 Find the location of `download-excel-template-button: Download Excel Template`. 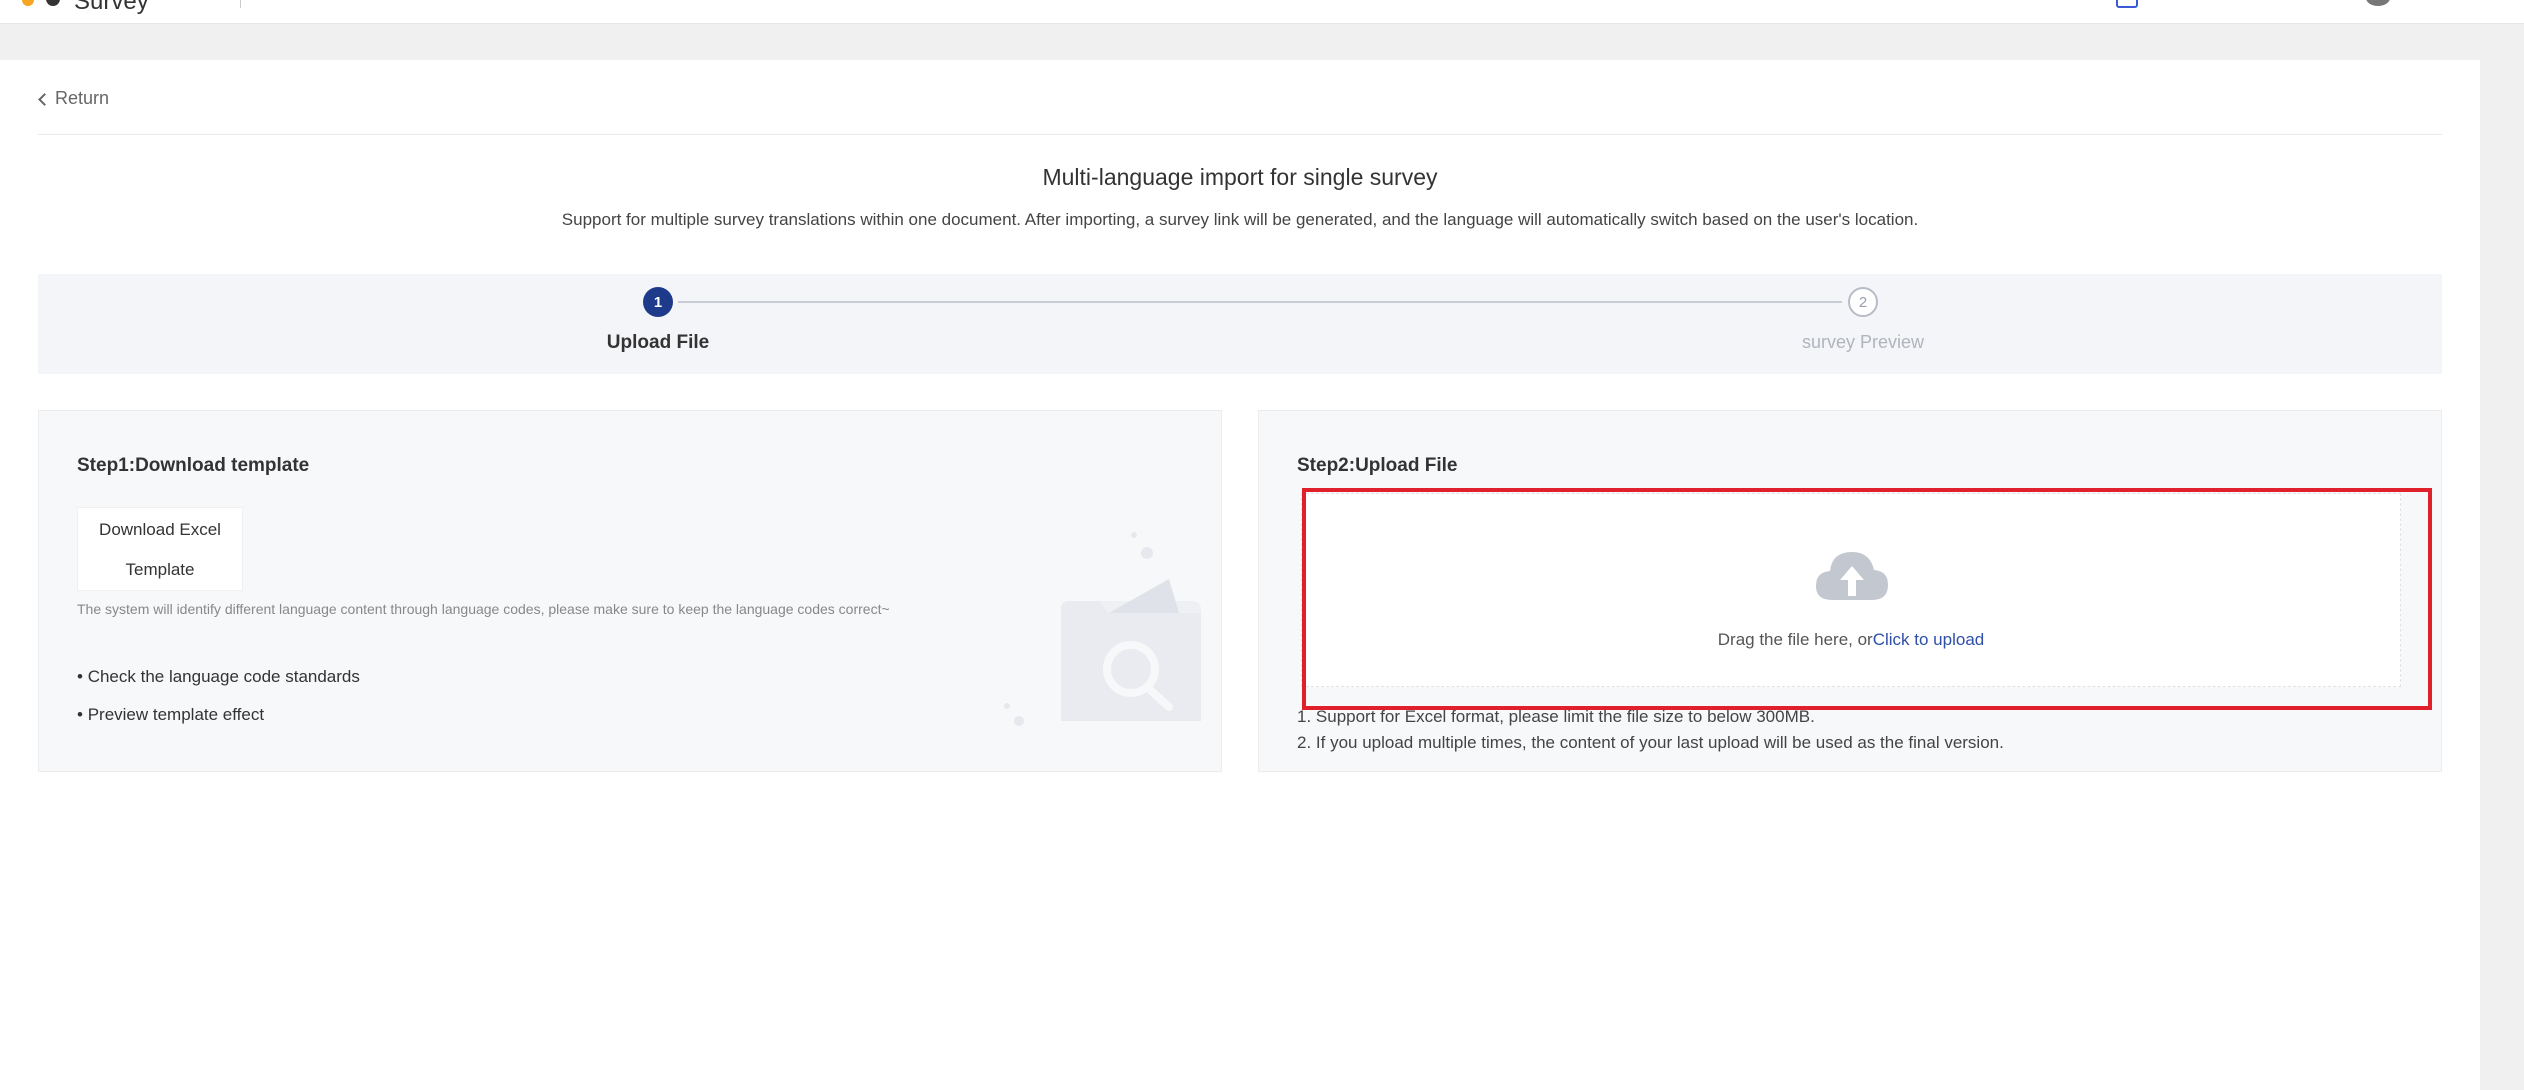

download-excel-template-button: Download Excel Template is located at coordinates (160, 549).